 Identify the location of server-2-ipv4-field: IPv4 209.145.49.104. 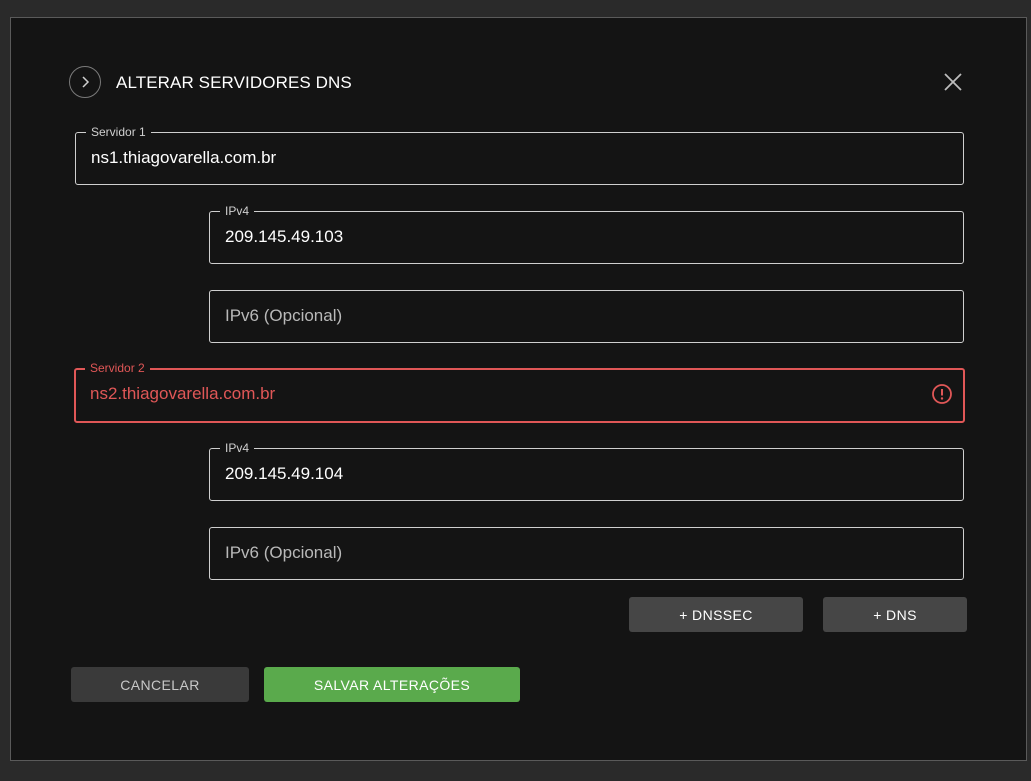
(586, 471).